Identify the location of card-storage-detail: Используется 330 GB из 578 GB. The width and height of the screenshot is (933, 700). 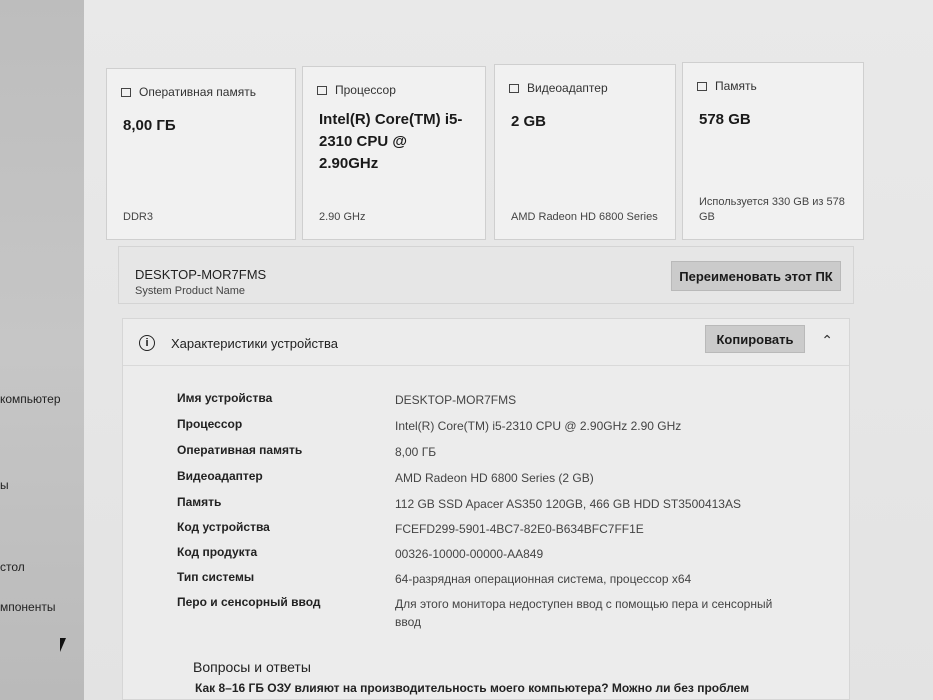
(772, 209).